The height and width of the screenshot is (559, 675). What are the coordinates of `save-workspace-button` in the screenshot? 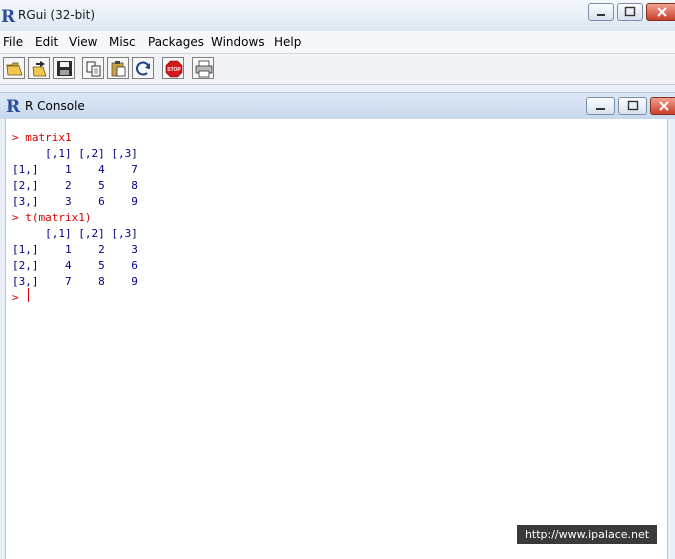 It's located at (64, 68).